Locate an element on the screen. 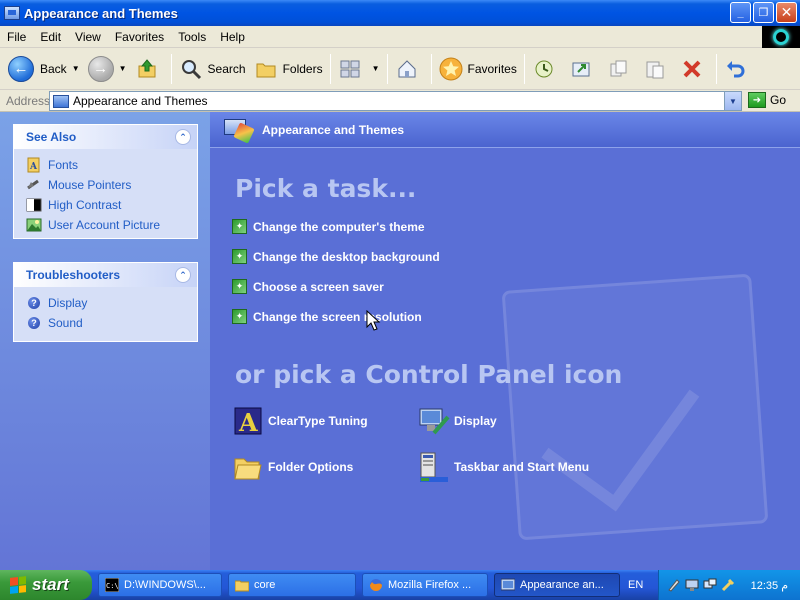 The image size is (800, 600). undo-button is located at coordinates (738, 69).